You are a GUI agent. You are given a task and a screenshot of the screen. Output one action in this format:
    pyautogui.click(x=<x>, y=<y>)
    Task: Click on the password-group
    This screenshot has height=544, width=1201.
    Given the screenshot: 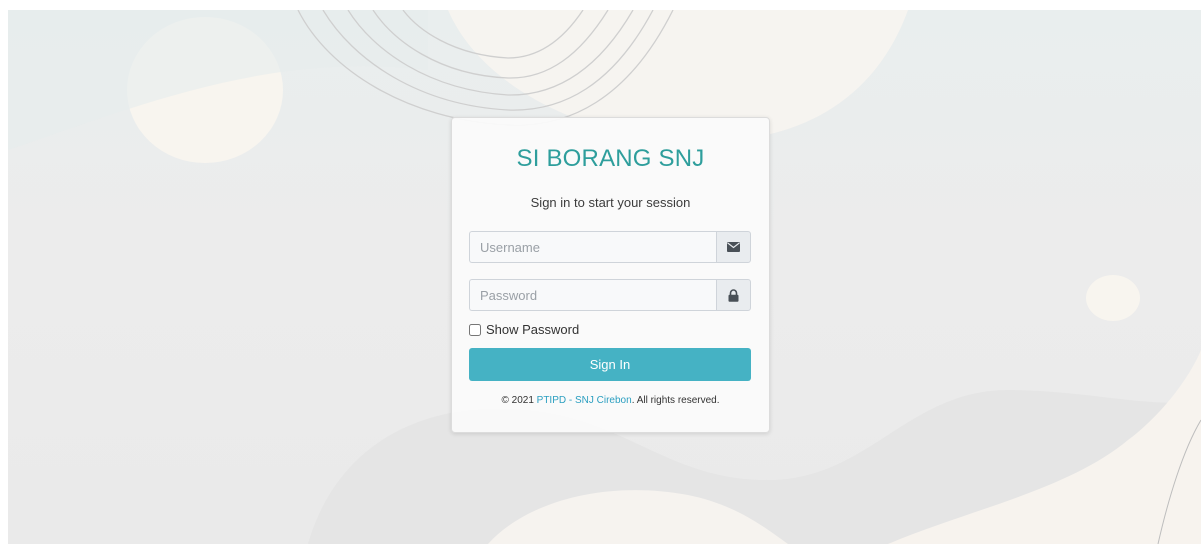 What is the action you would take?
    pyautogui.click(x=610, y=295)
    